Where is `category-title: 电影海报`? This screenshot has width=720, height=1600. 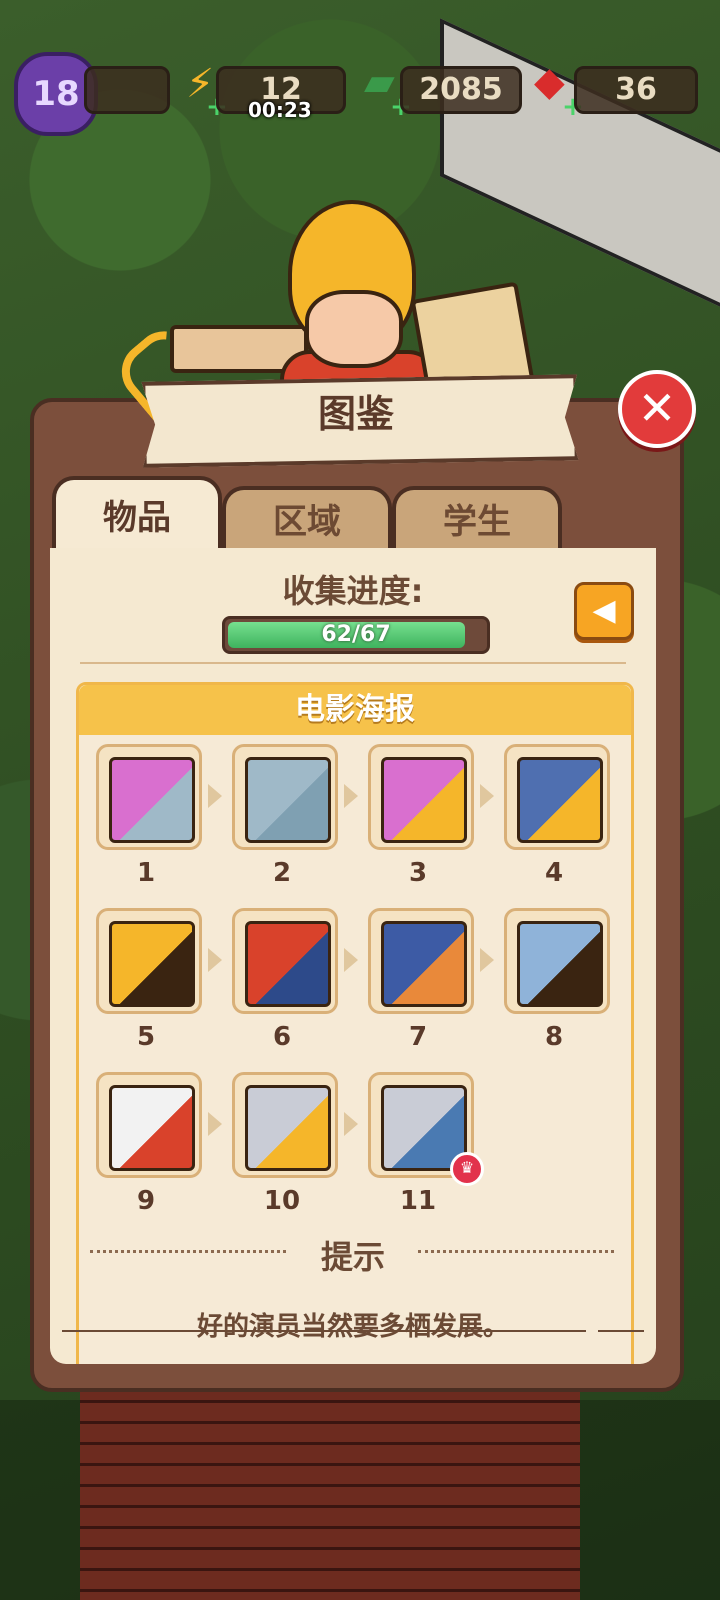 category-title: 电影海报 is located at coordinates (355, 710).